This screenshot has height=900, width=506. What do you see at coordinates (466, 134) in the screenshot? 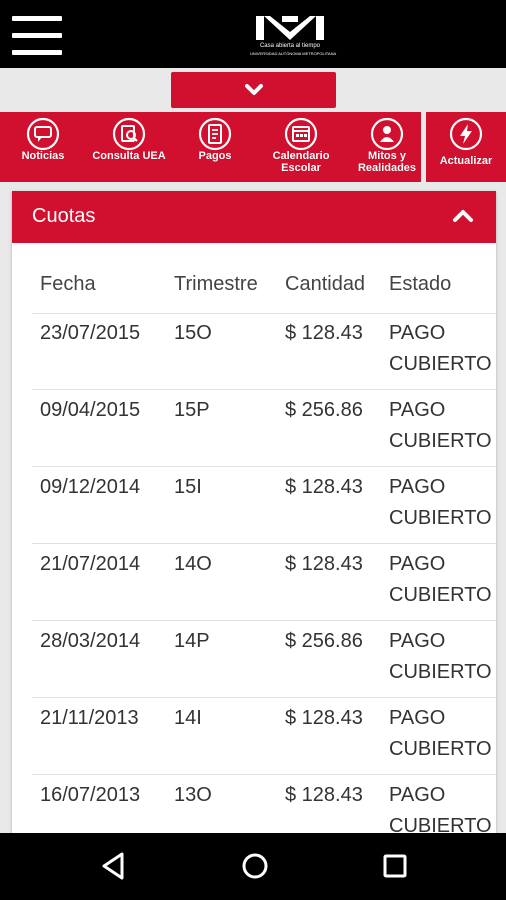
I see `refresh-lightning-icon` at bounding box center [466, 134].